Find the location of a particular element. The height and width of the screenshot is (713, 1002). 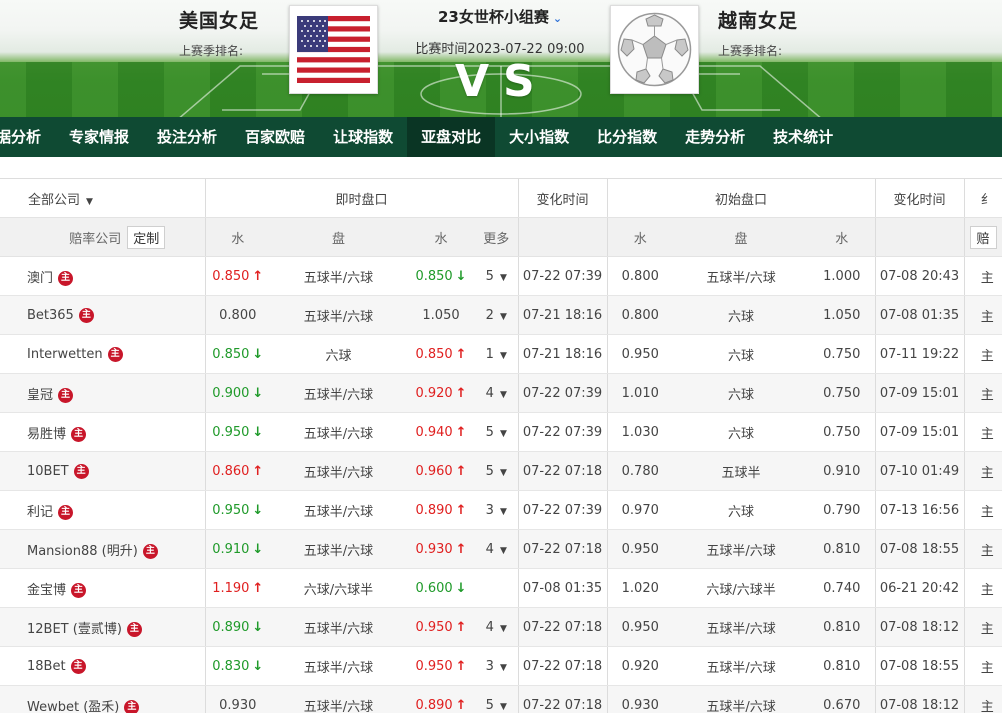

company-name: Bet365 is located at coordinates (50, 315).